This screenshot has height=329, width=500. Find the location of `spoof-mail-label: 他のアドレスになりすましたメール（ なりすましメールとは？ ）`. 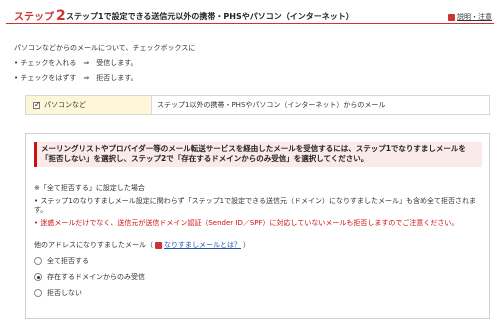

spoof-mail-label: 他のアドレスになりすましたメール（ なりすましメールとは？ ） is located at coordinates (142, 245).